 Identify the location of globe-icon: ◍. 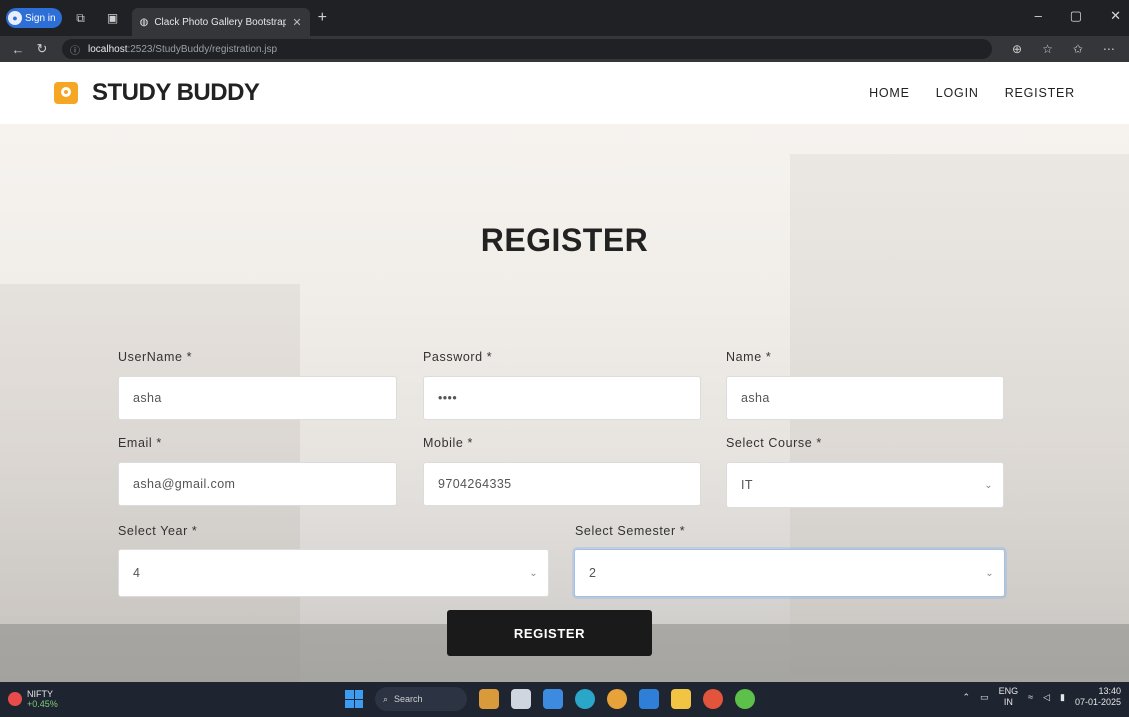
(144, 22).